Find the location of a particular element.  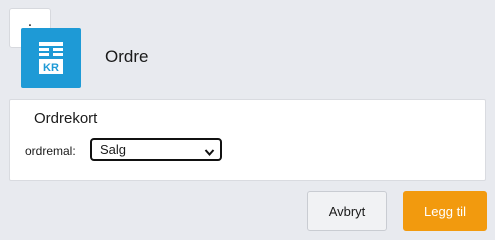

order-template-value: Salg is located at coordinates (113, 149).